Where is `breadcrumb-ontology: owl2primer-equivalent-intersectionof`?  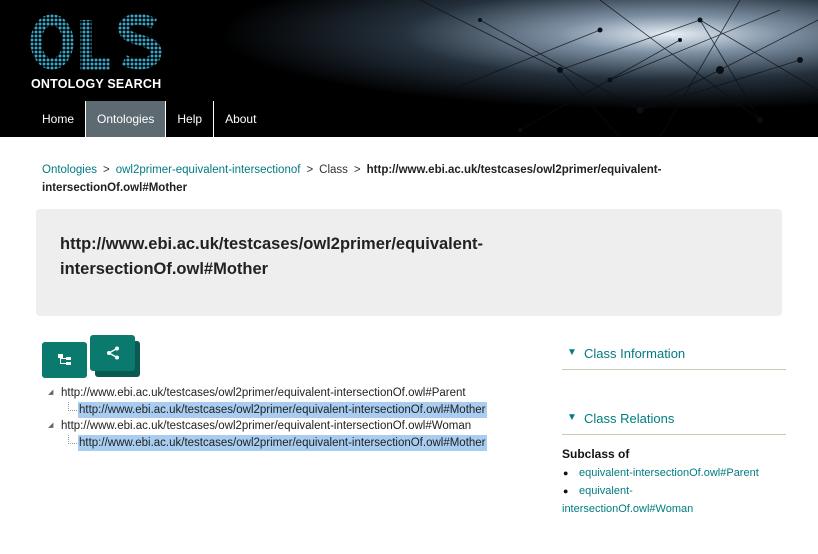
breadcrumb-ontology: owl2primer-equivalent-intersectionof is located at coordinates (208, 170).